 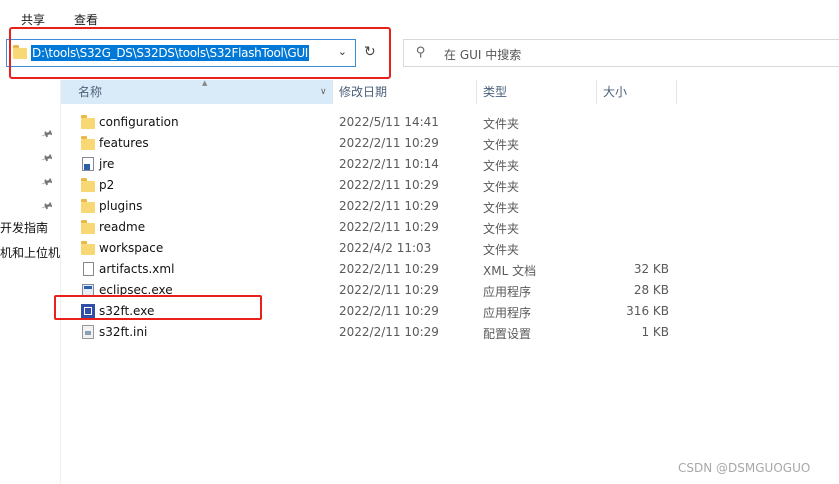 What do you see at coordinates (744, 468) in the screenshot?
I see `watermark: CSDN @DSMGUOGUO` at bounding box center [744, 468].